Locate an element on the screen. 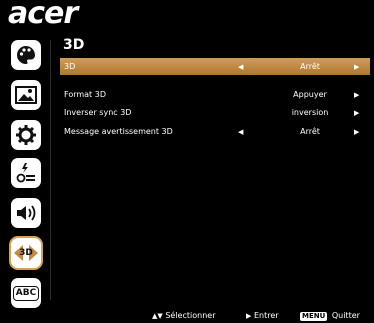 The height and width of the screenshot is (323, 374). quit-hint-label: Quitter is located at coordinates (345, 315).